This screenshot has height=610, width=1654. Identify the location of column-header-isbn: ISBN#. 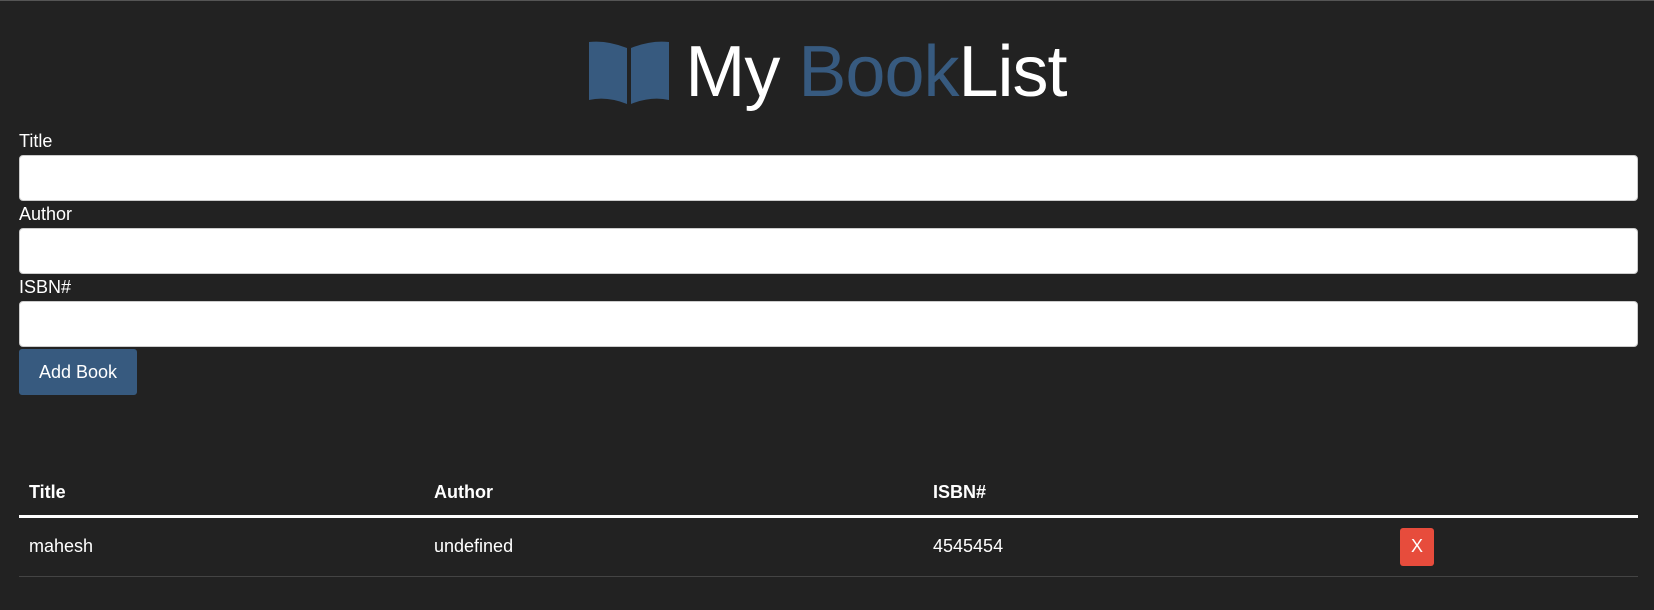
(1156, 494).